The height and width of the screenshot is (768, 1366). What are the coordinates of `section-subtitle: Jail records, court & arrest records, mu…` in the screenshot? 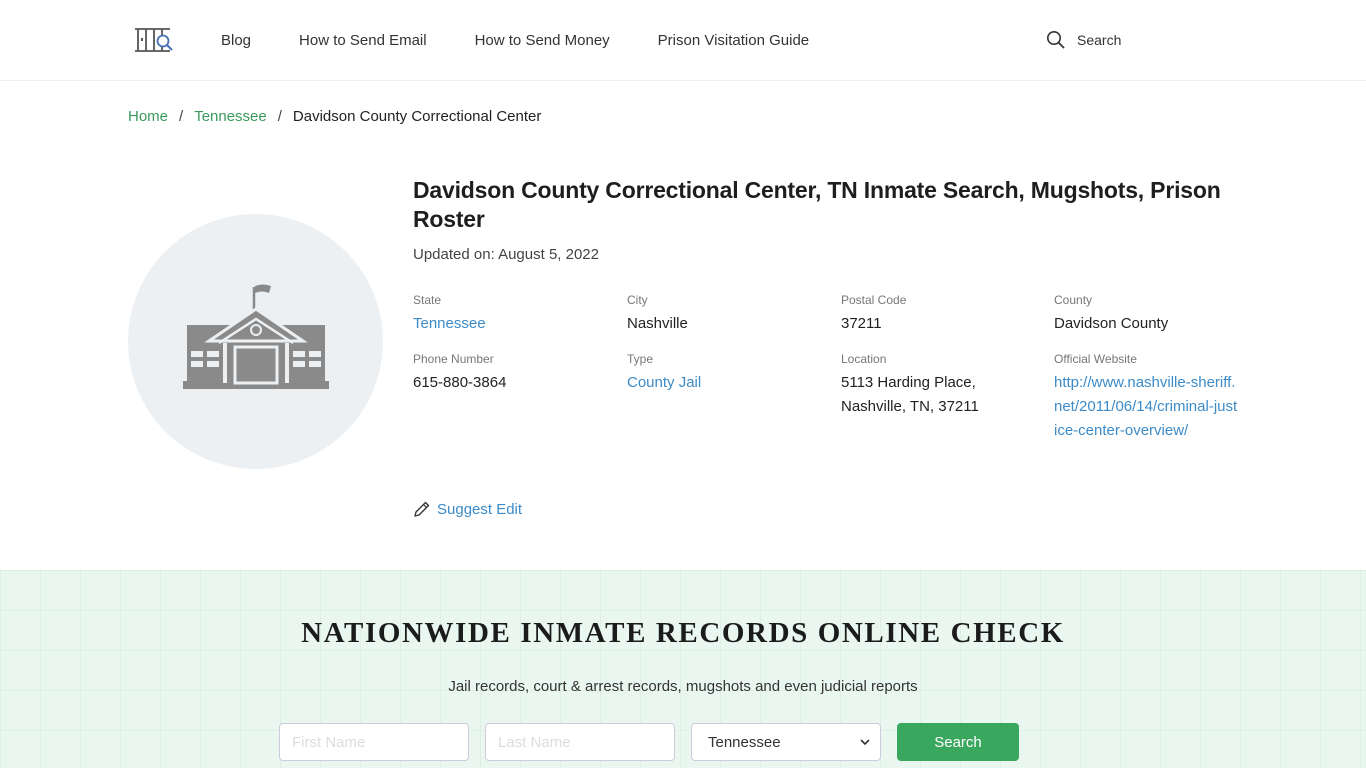 It's located at (683, 686).